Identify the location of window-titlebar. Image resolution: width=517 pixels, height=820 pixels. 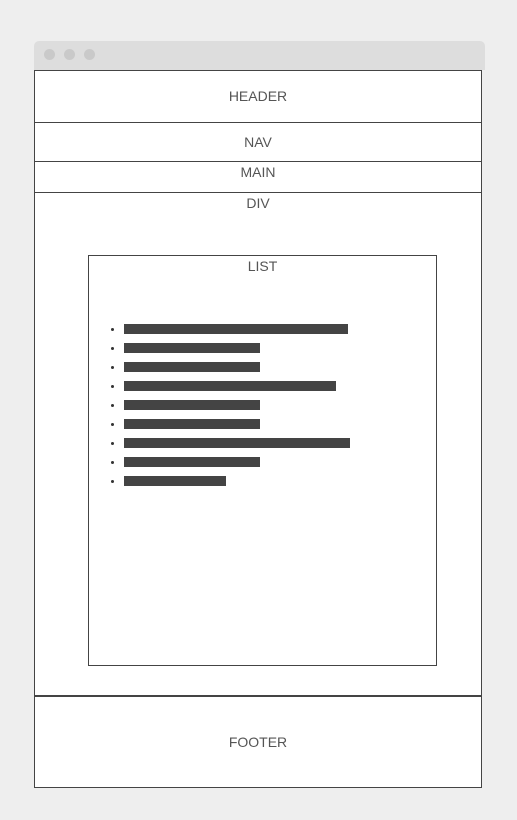
(259, 55).